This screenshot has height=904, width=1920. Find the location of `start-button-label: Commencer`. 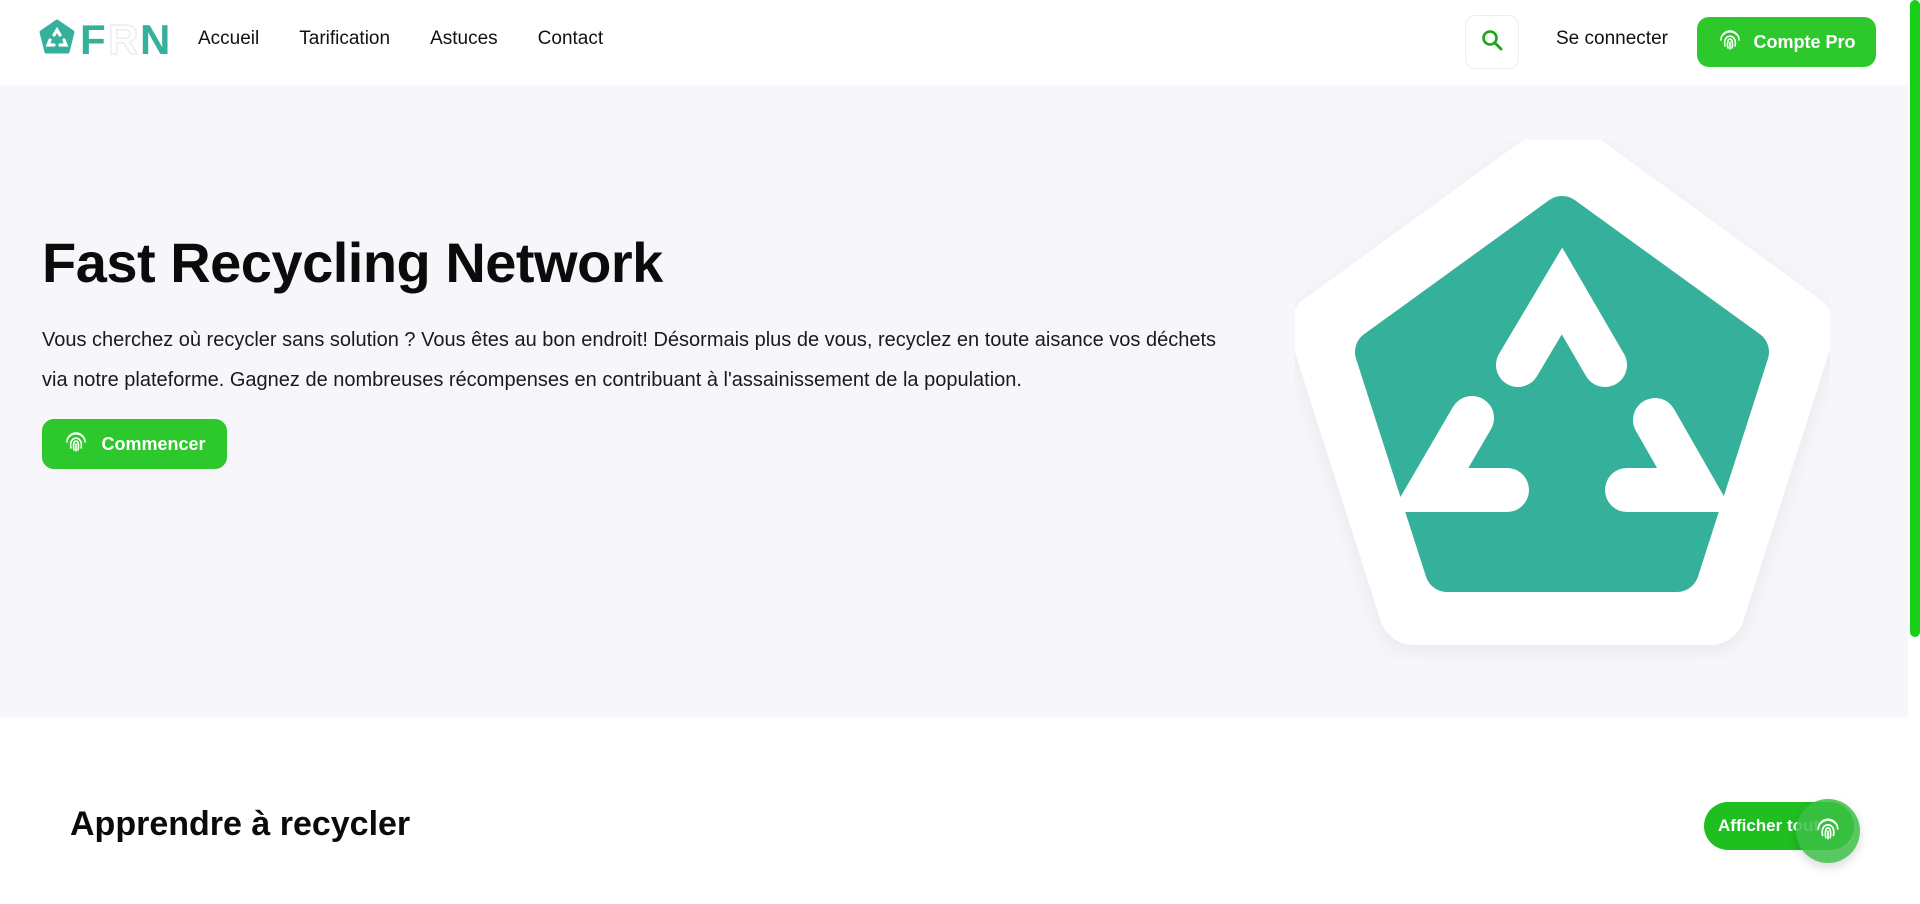

start-button-label: Commencer is located at coordinates (153, 443).